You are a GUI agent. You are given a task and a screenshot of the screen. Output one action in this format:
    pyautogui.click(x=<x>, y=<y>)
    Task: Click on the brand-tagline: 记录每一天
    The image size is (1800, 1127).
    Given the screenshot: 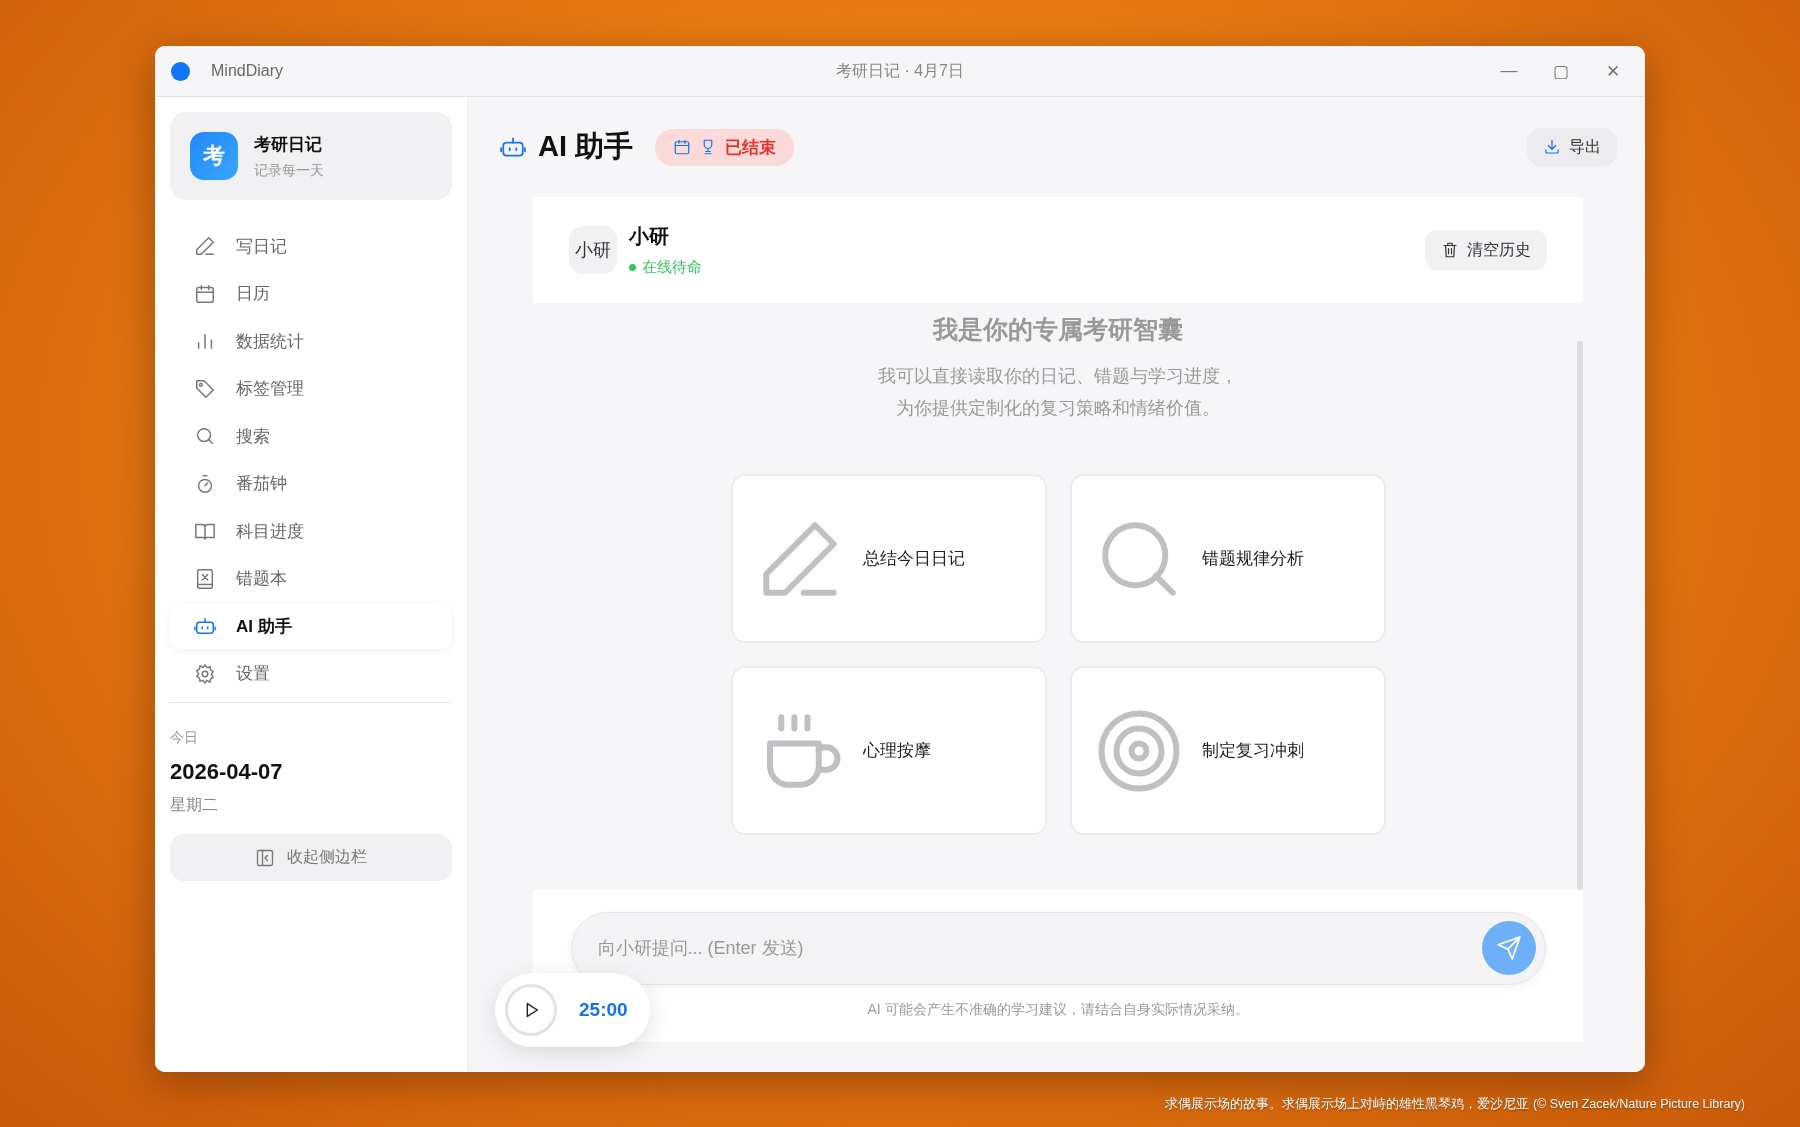 What is the action you would take?
    pyautogui.click(x=289, y=170)
    